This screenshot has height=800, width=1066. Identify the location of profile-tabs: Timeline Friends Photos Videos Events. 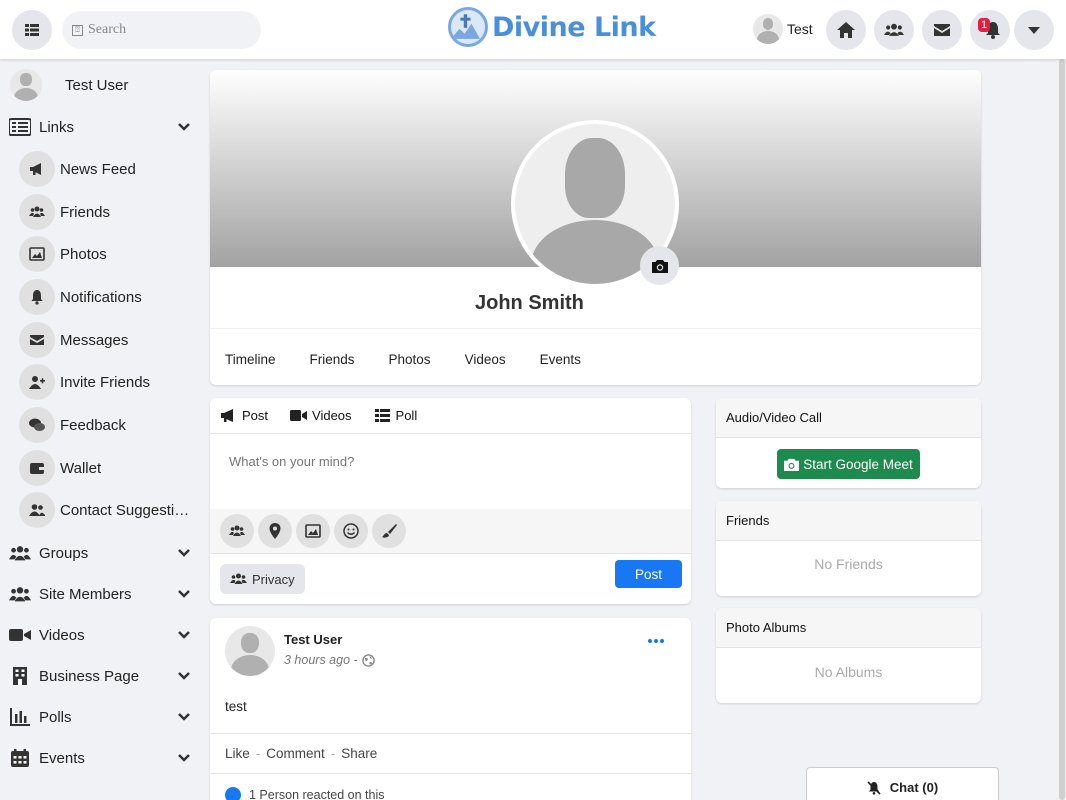
(420, 359).